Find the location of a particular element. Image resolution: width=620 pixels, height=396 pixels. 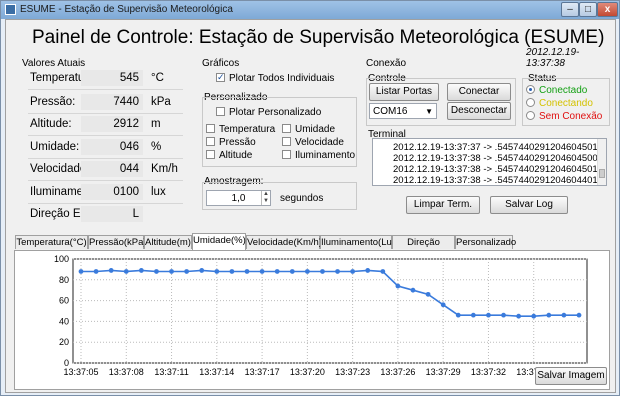

terminal-scrollbar is located at coordinates (601, 162).